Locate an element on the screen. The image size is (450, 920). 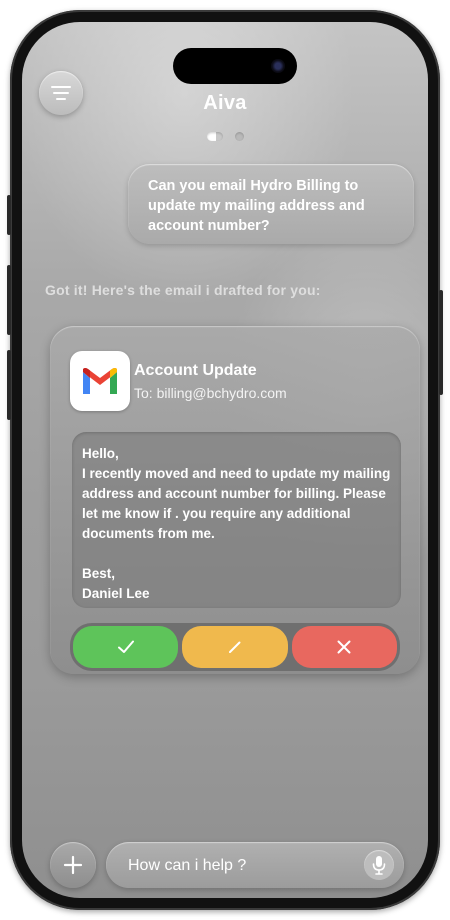
email-signoff: Best, is located at coordinates (99, 573).